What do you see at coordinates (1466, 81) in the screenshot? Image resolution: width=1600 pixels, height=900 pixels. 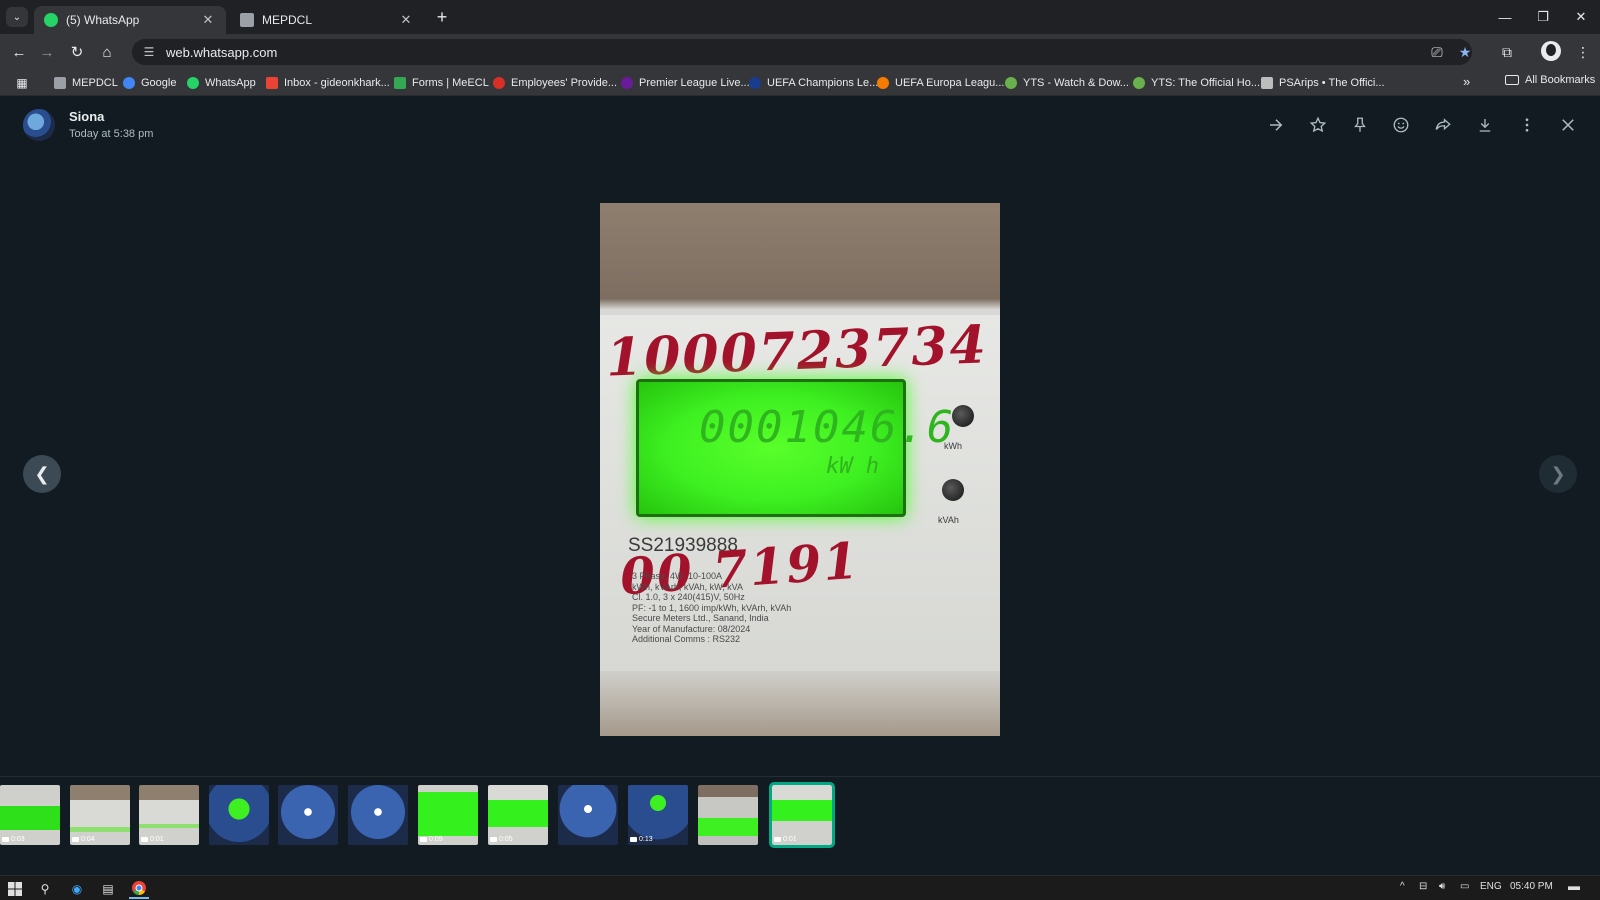 I see `more-bookmarks-chevron-icon: »` at bounding box center [1466, 81].